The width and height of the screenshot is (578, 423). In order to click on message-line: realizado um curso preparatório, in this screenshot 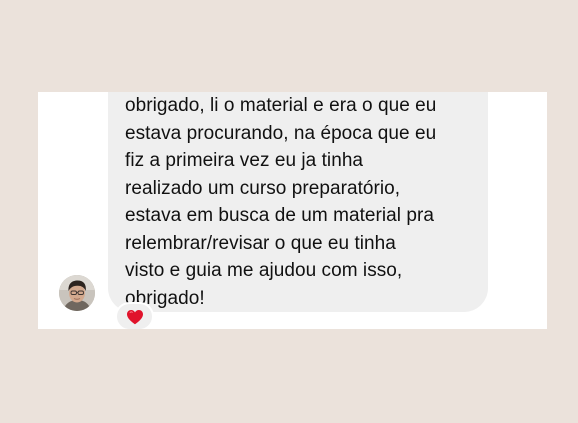, I will do `click(263, 188)`.